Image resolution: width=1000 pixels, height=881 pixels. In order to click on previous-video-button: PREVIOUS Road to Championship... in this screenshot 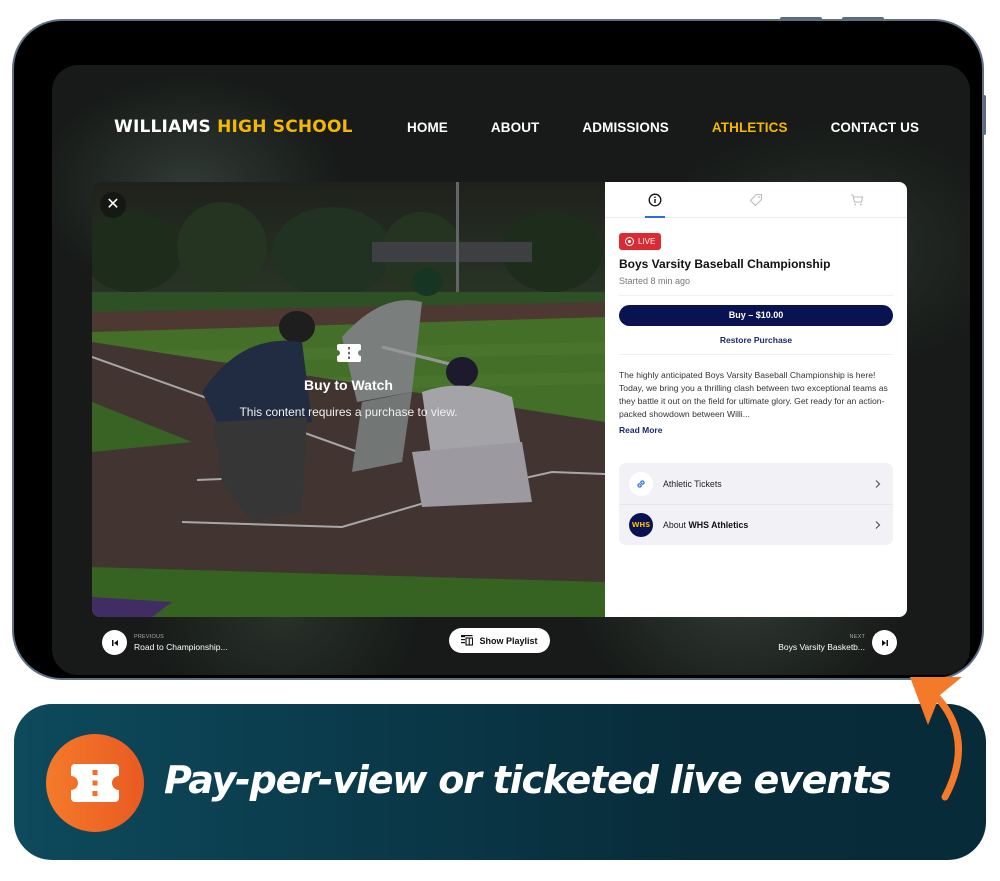, I will do `click(165, 642)`.